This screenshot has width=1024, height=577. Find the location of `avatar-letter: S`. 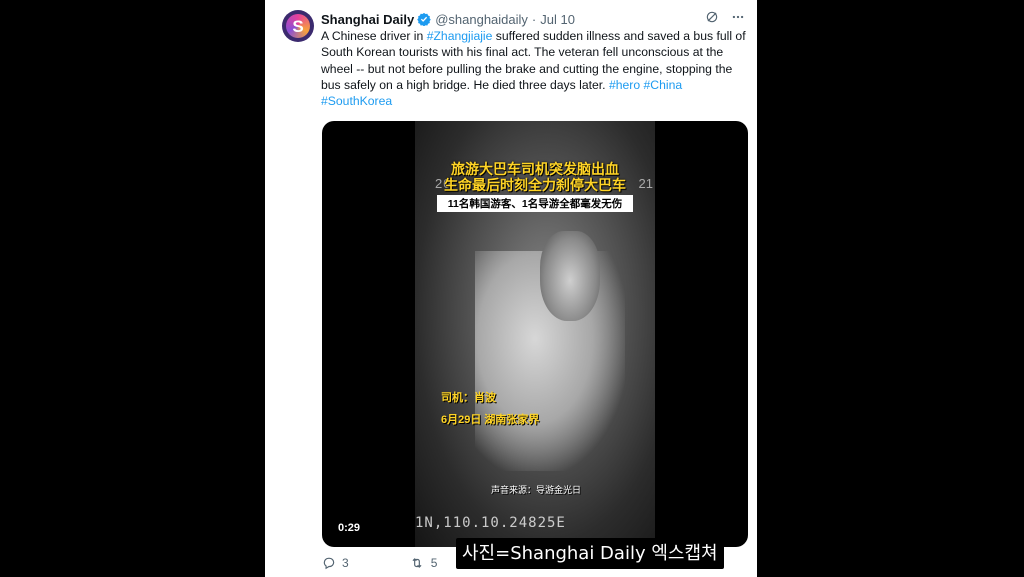

avatar-letter: S is located at coordinates (298, 26).